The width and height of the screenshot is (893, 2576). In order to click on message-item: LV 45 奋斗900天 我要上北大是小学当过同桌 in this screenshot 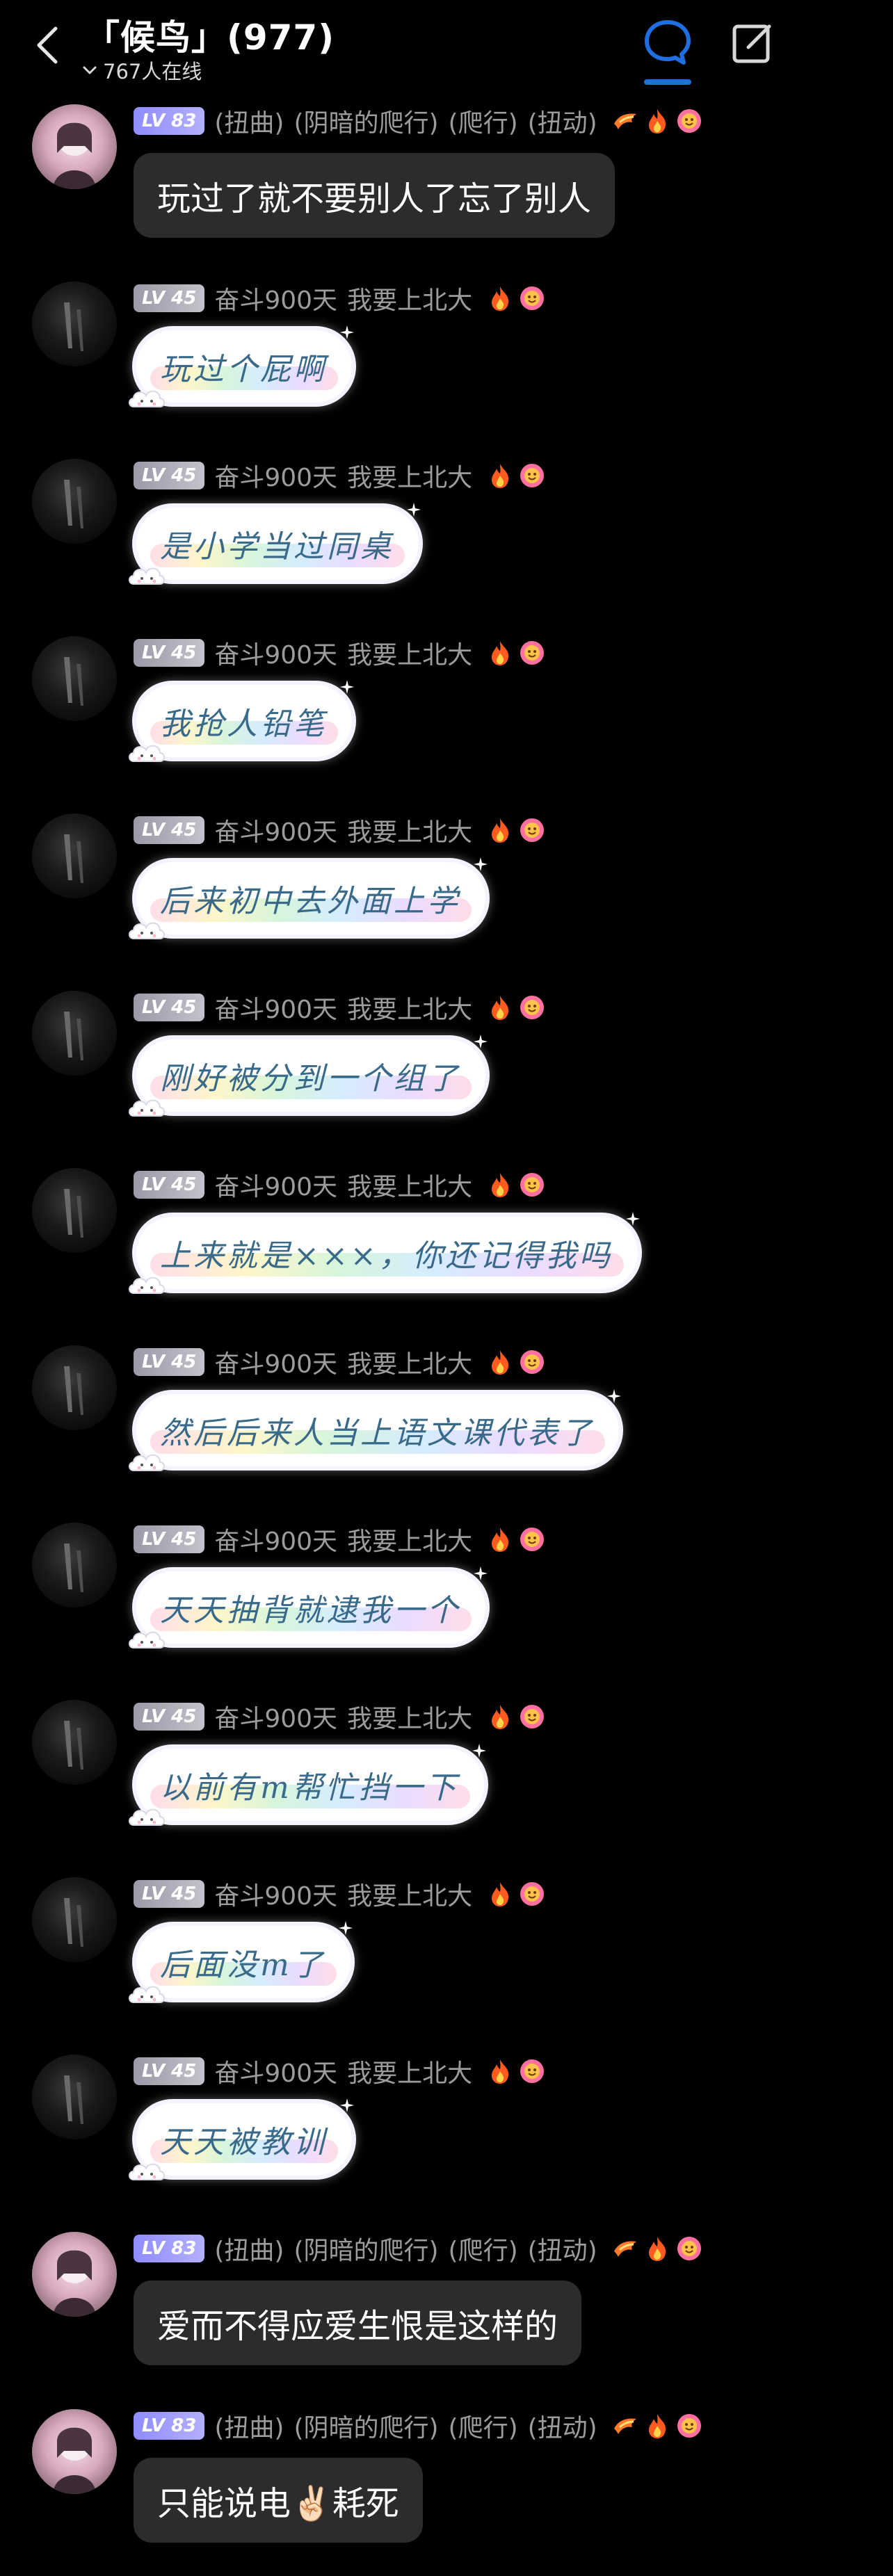, I will do `click(447, 542)`.